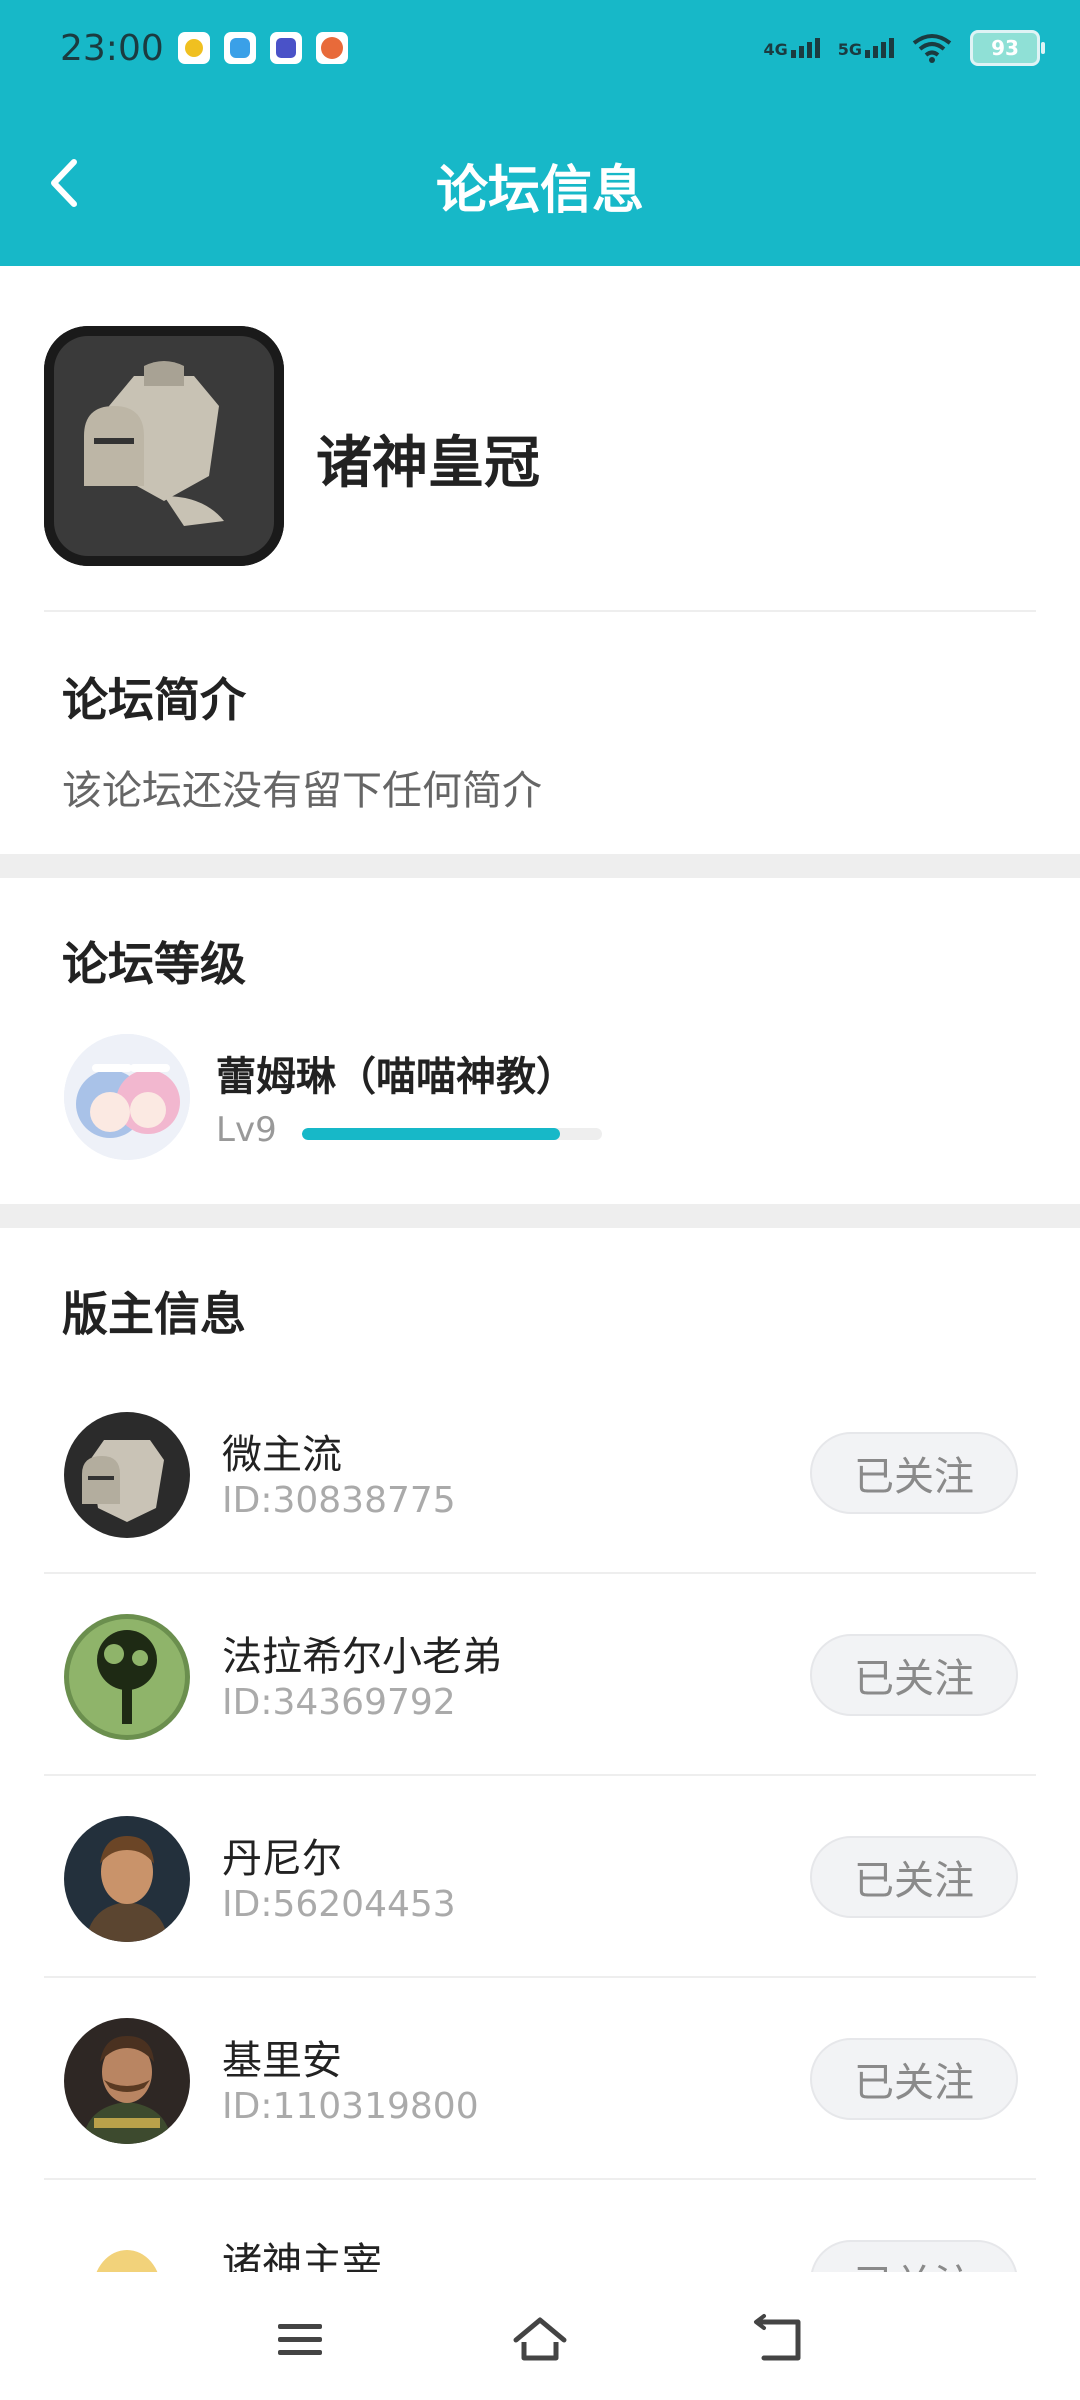 The image size is (1080, 2400). I want to click on signal-4g-icon: 4G, so click(791, 48).